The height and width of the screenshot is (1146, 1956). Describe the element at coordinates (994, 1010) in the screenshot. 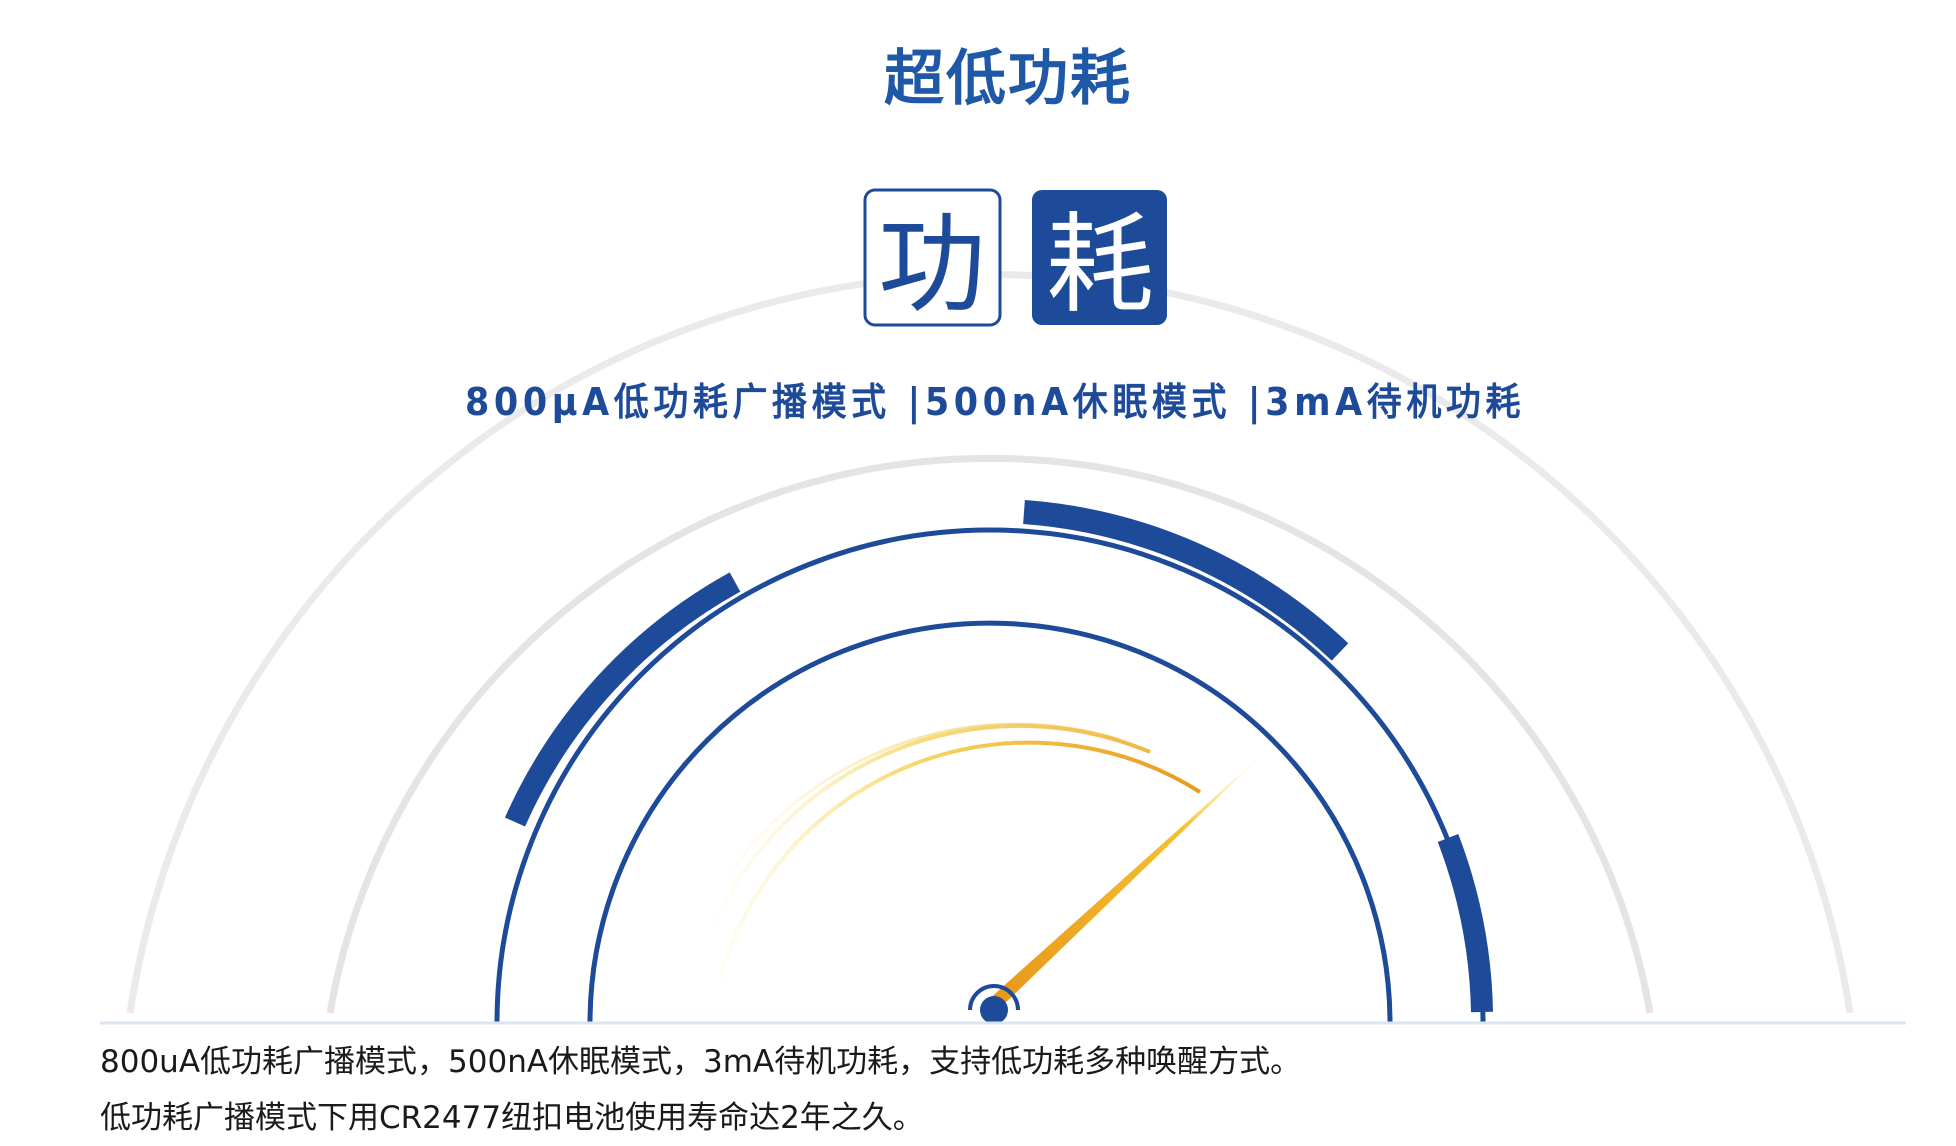

I see `needle-hub` at that location.